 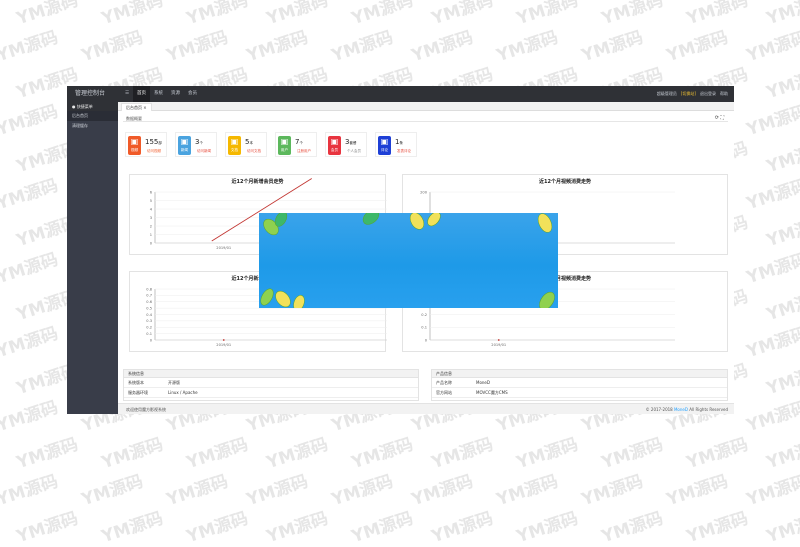 I want to click on sidebar-heading: ● 快捷菜单, so click(x=92, y=106).